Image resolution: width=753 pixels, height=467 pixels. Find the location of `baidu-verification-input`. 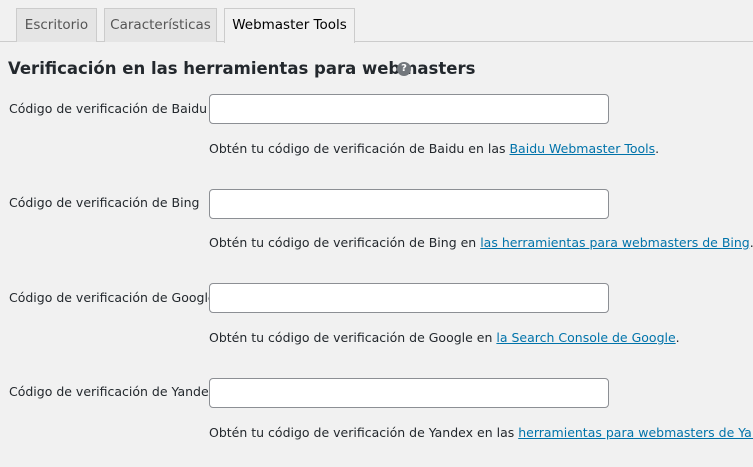

baidu-verification-input is located at coordinates (409, 109).